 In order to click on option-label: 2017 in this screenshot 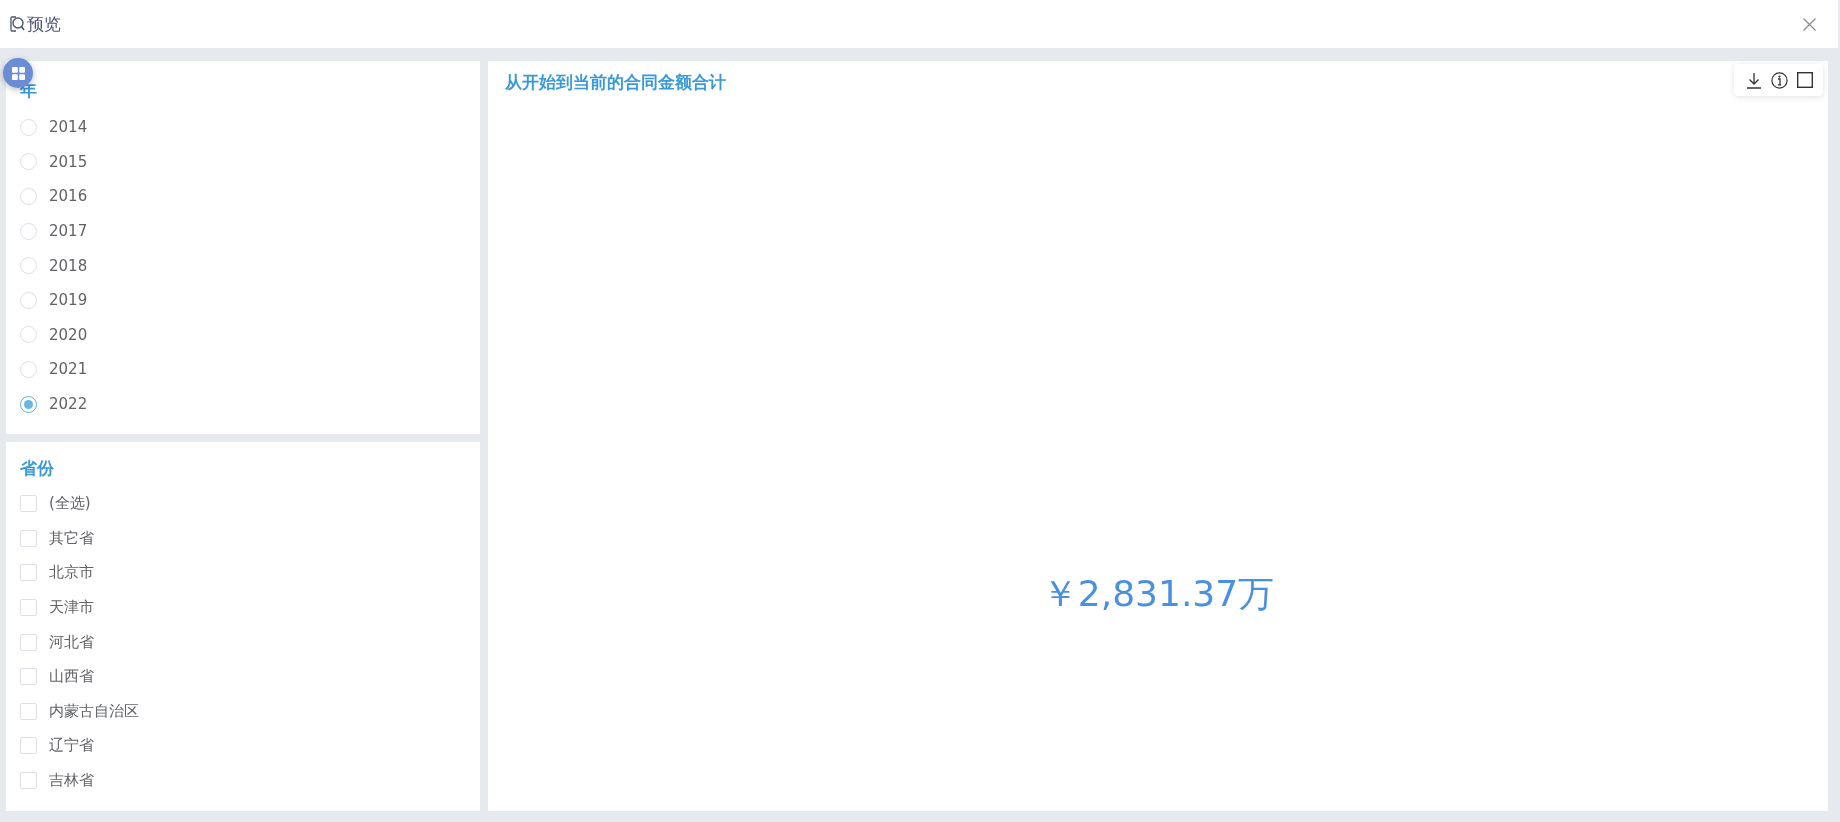, I will do `click(68, 231)`.